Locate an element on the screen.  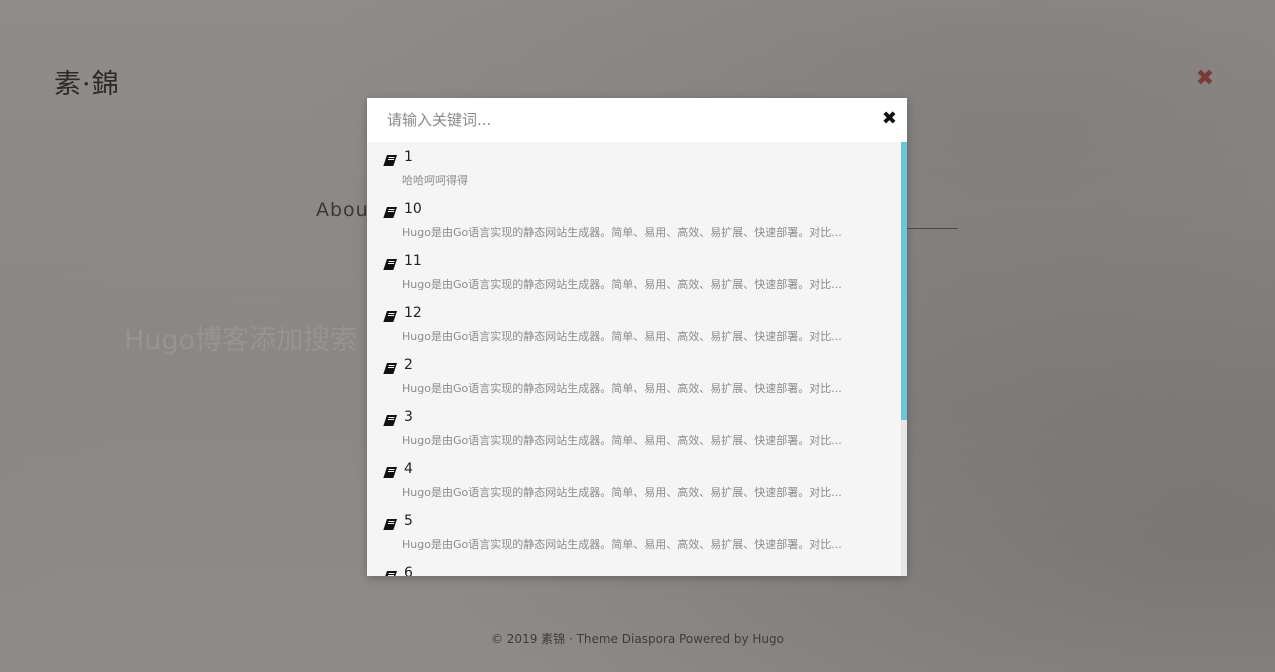
list-item: 1 哈哈呵呵得得 is located at coordinates (637, 168).